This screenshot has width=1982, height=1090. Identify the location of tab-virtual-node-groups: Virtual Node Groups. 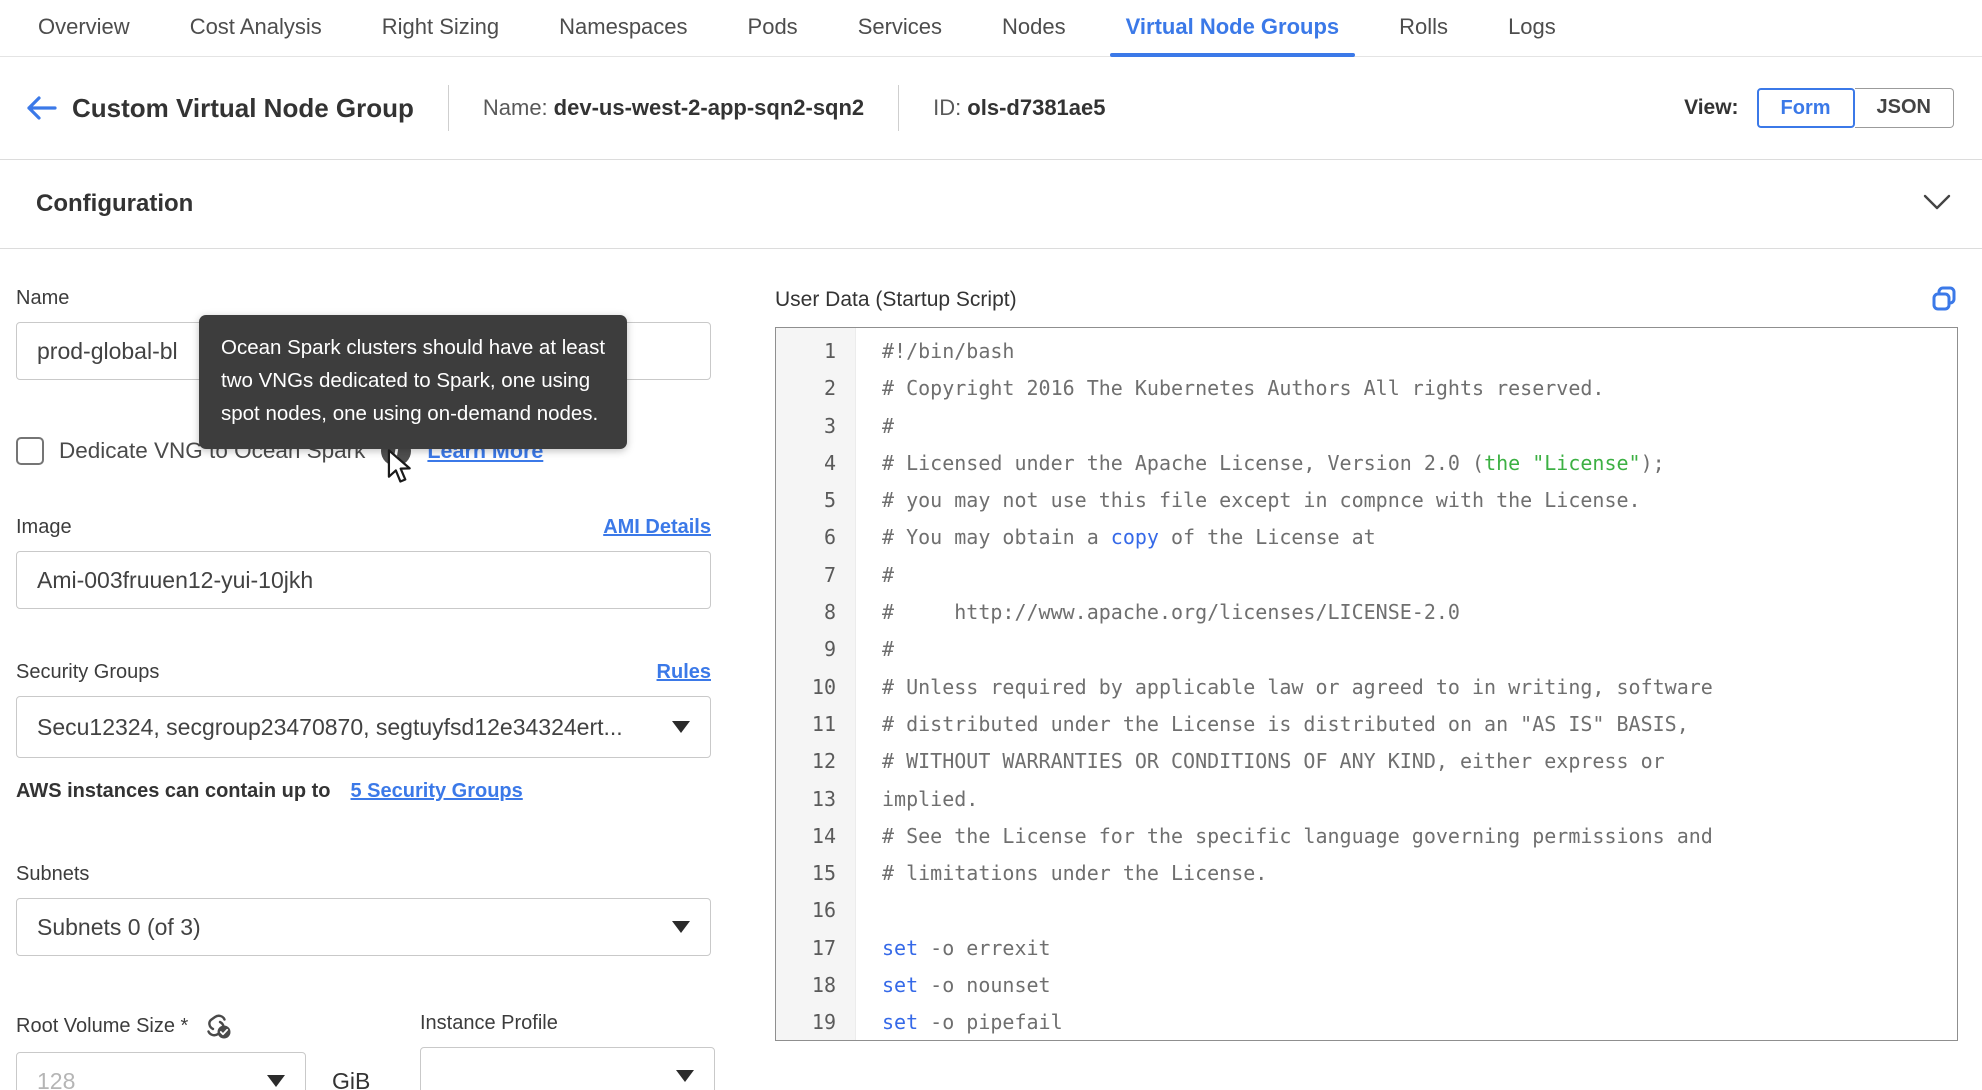
(1232, 28).